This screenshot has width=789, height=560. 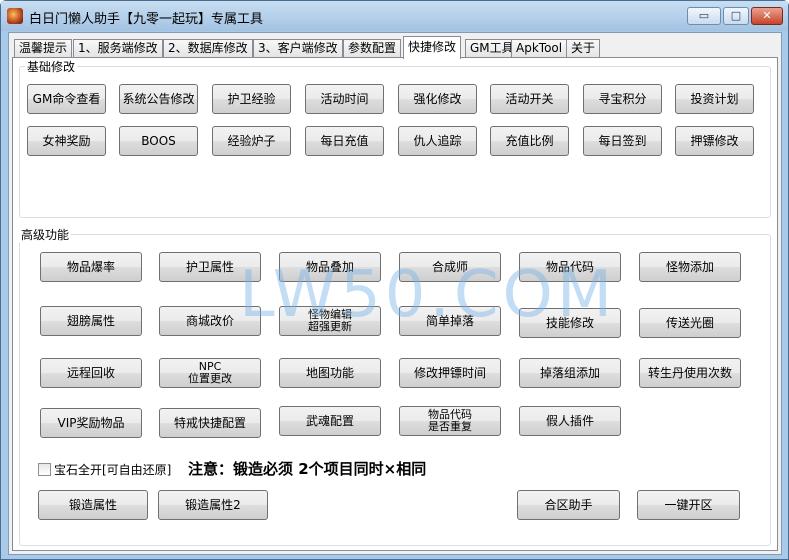 I want to click on escort-edit-button: 押镖修改, so click(x=714, y=141).